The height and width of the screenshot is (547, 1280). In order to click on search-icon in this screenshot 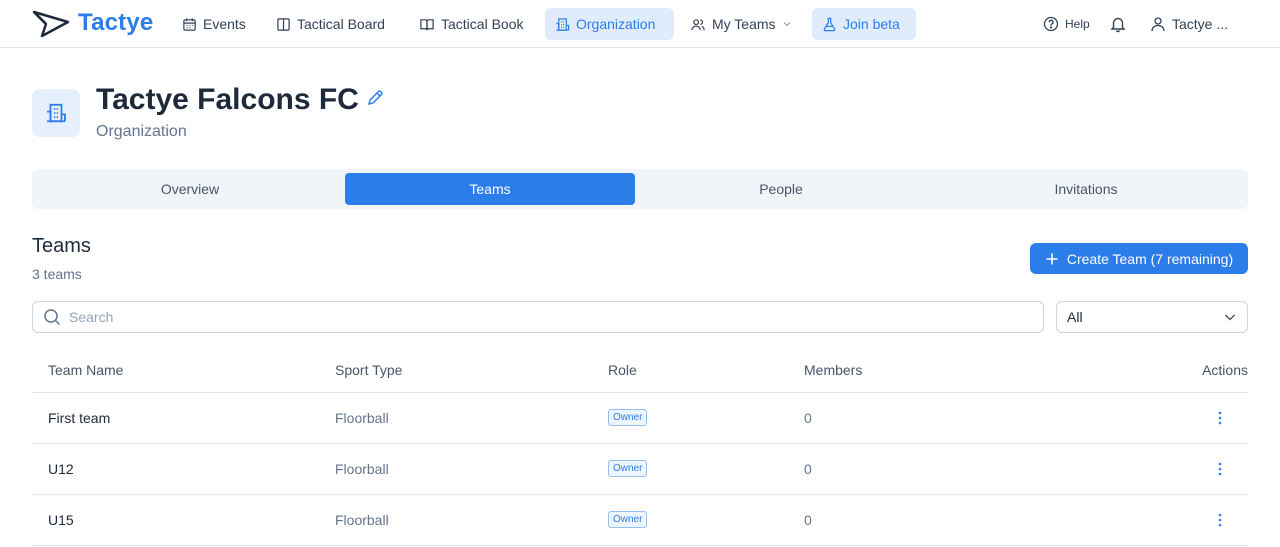, I will do `click(52, 317)`.